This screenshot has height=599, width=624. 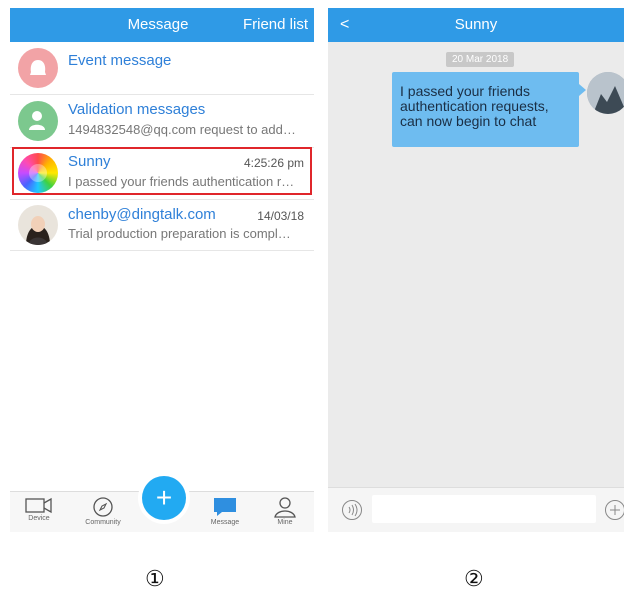 I want to click on message-header: Message Friend list, so click(x=162, y=25).